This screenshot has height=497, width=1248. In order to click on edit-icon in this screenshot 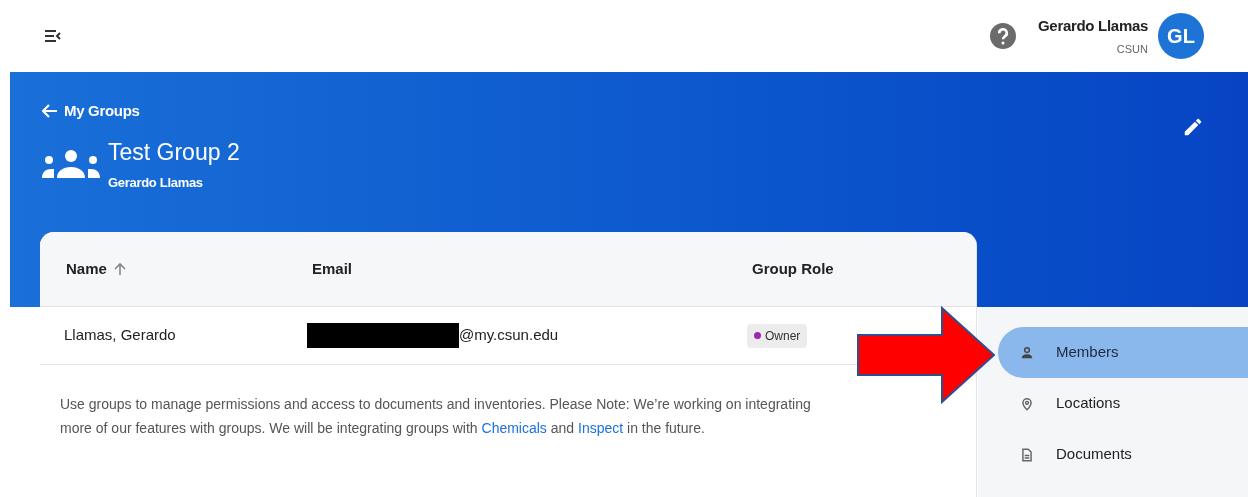, I will do `click(1193, 127)`.